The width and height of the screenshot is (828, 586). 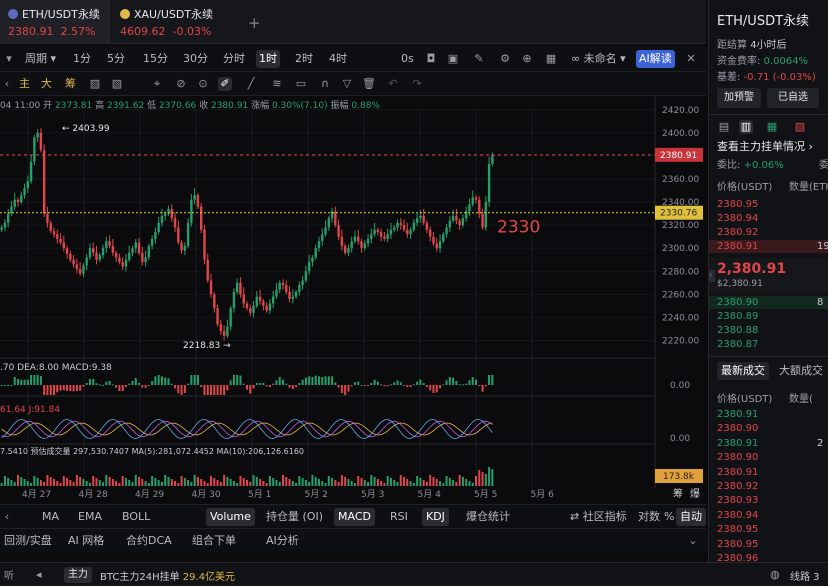 What do you see at coordinates (95, 84) in the screenshot?
I see `tool-a-icon: ▨` at bounding box center [95, 84].